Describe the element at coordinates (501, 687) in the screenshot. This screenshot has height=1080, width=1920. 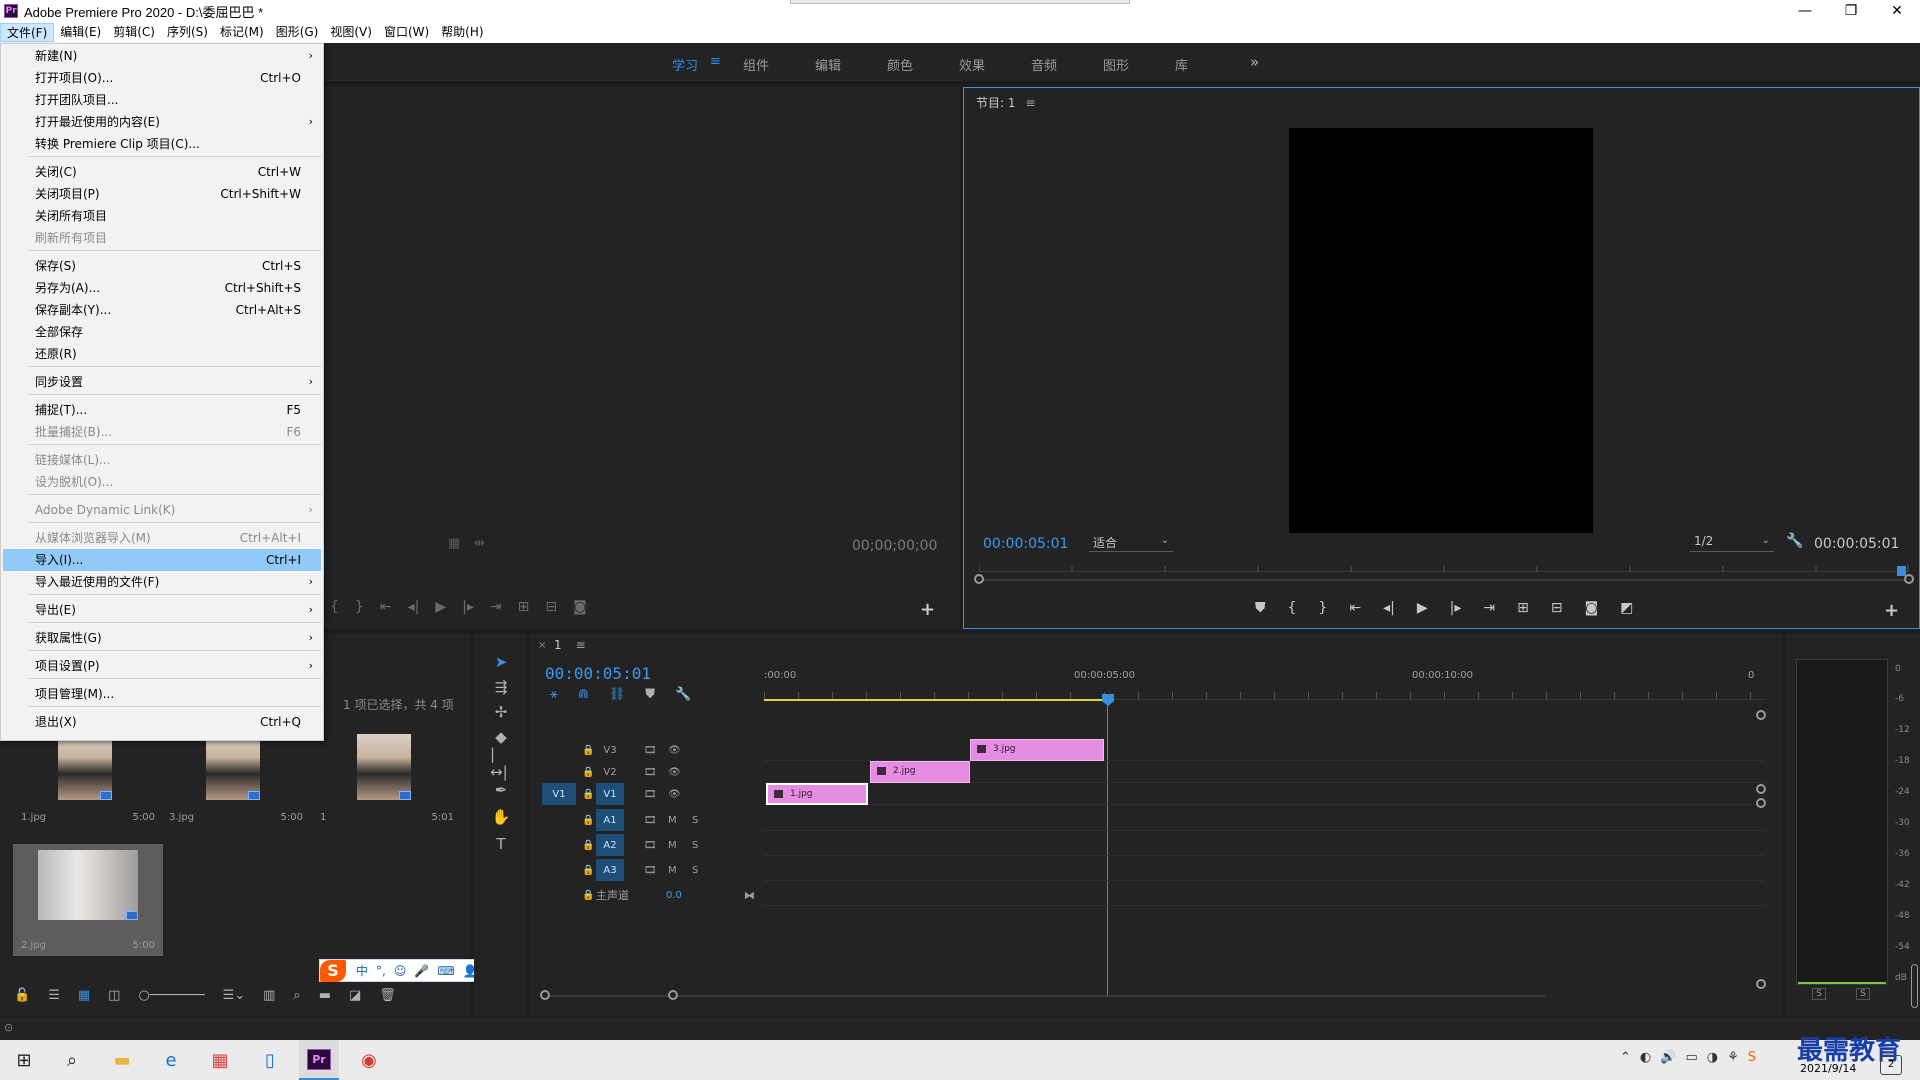
I see `track-select-tool-icon: ⇶` at that location.